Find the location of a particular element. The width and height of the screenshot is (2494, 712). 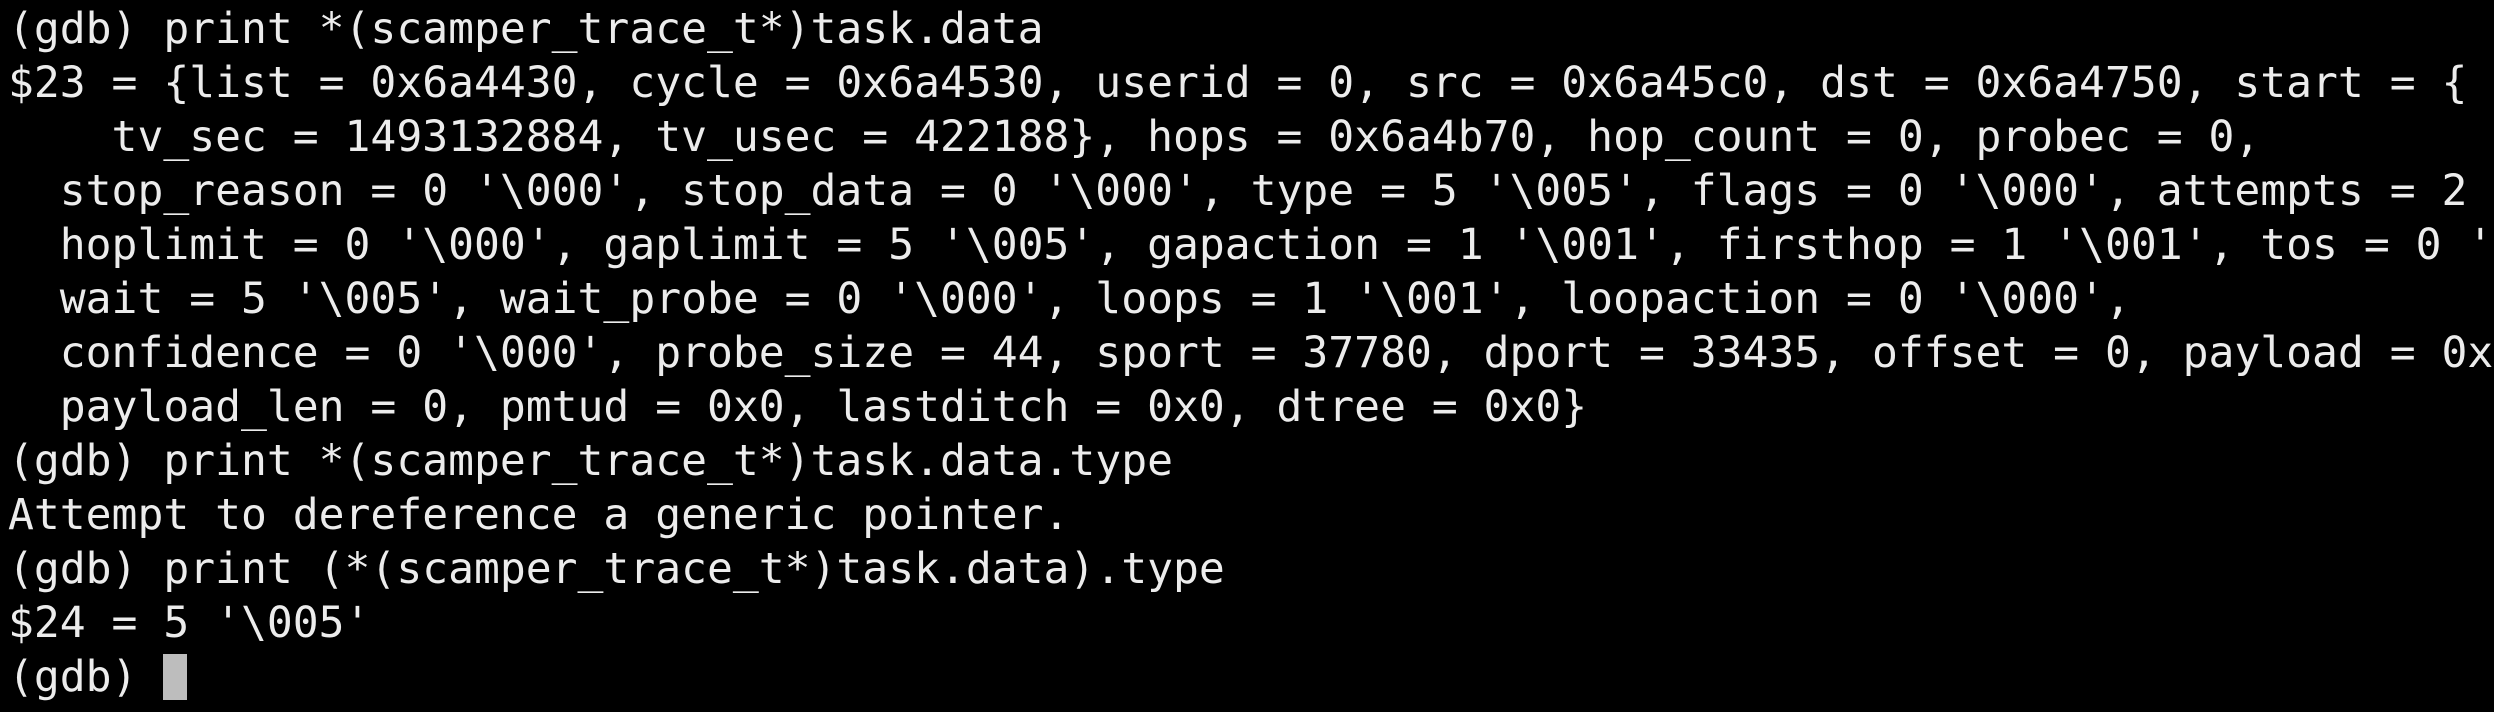

gdb-prompt: (gdb) is located at coordinates (86, 677).